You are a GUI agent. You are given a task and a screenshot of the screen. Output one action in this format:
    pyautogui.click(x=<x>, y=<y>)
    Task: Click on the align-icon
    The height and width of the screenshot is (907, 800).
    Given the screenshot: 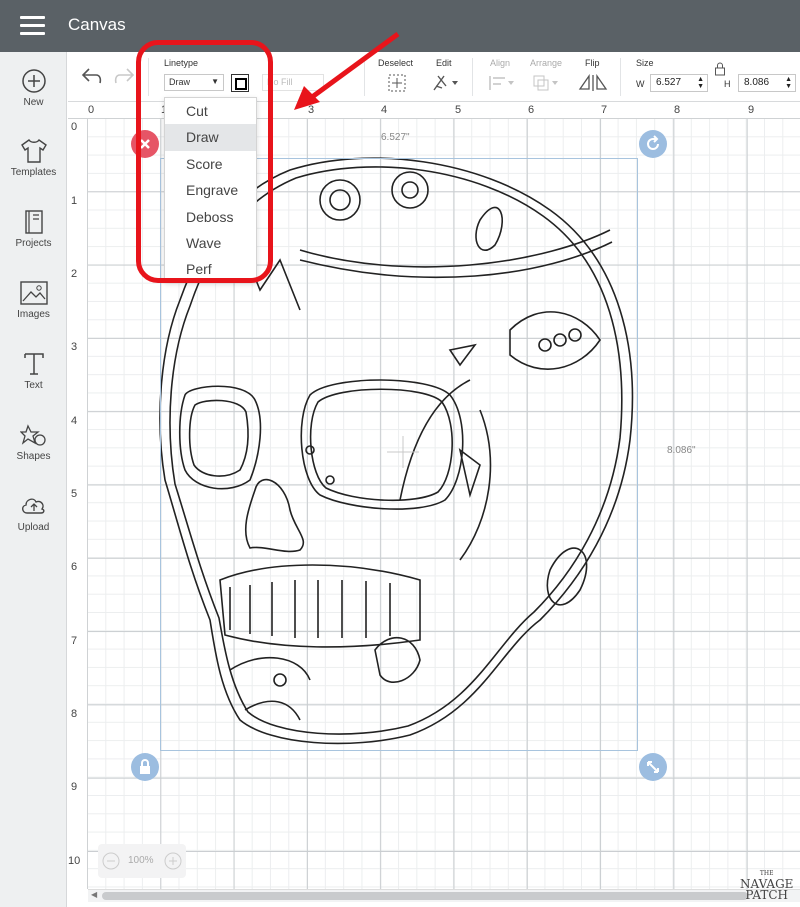 What is the action you would take?
    pyautogui.click(x=502, y=83)
    